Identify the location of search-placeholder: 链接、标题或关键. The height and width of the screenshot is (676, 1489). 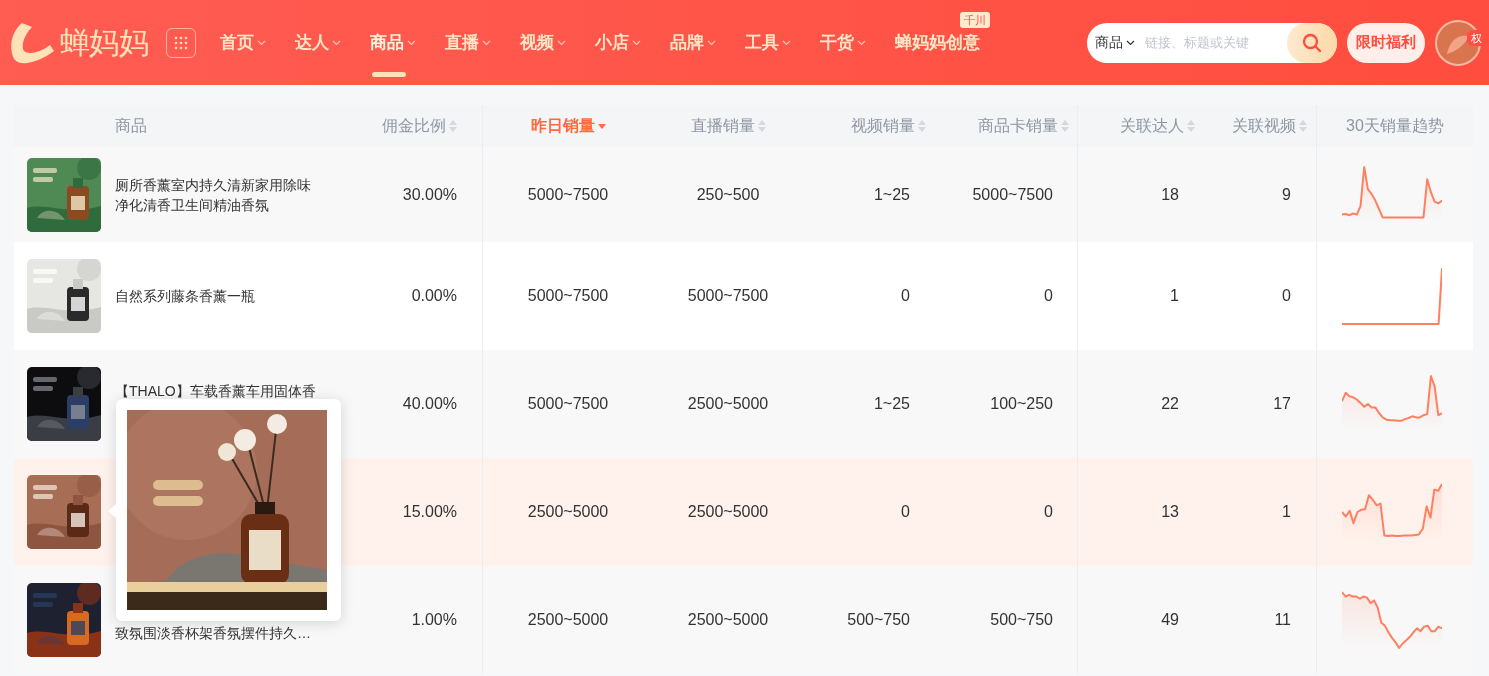
(1197, 42).